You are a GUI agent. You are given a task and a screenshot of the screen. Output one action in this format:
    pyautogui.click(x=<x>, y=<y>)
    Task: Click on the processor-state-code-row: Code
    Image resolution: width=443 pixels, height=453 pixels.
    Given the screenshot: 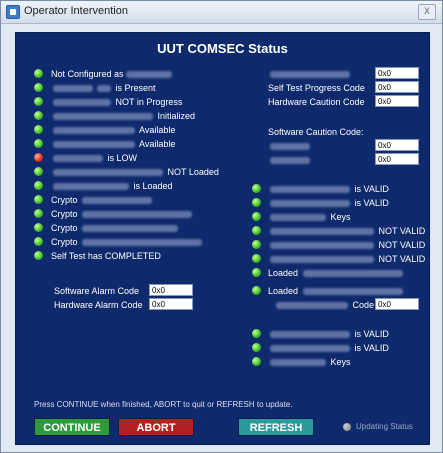 What is the action you would take?
    pyautogui.click(x=324, y=305)
    